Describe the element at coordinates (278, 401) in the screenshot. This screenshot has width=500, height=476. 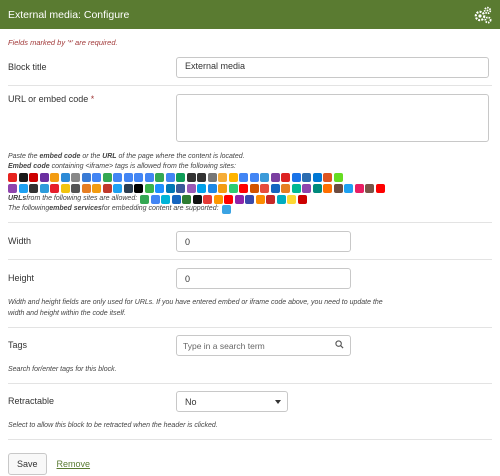
I see `chevron-down-icon` at that location.